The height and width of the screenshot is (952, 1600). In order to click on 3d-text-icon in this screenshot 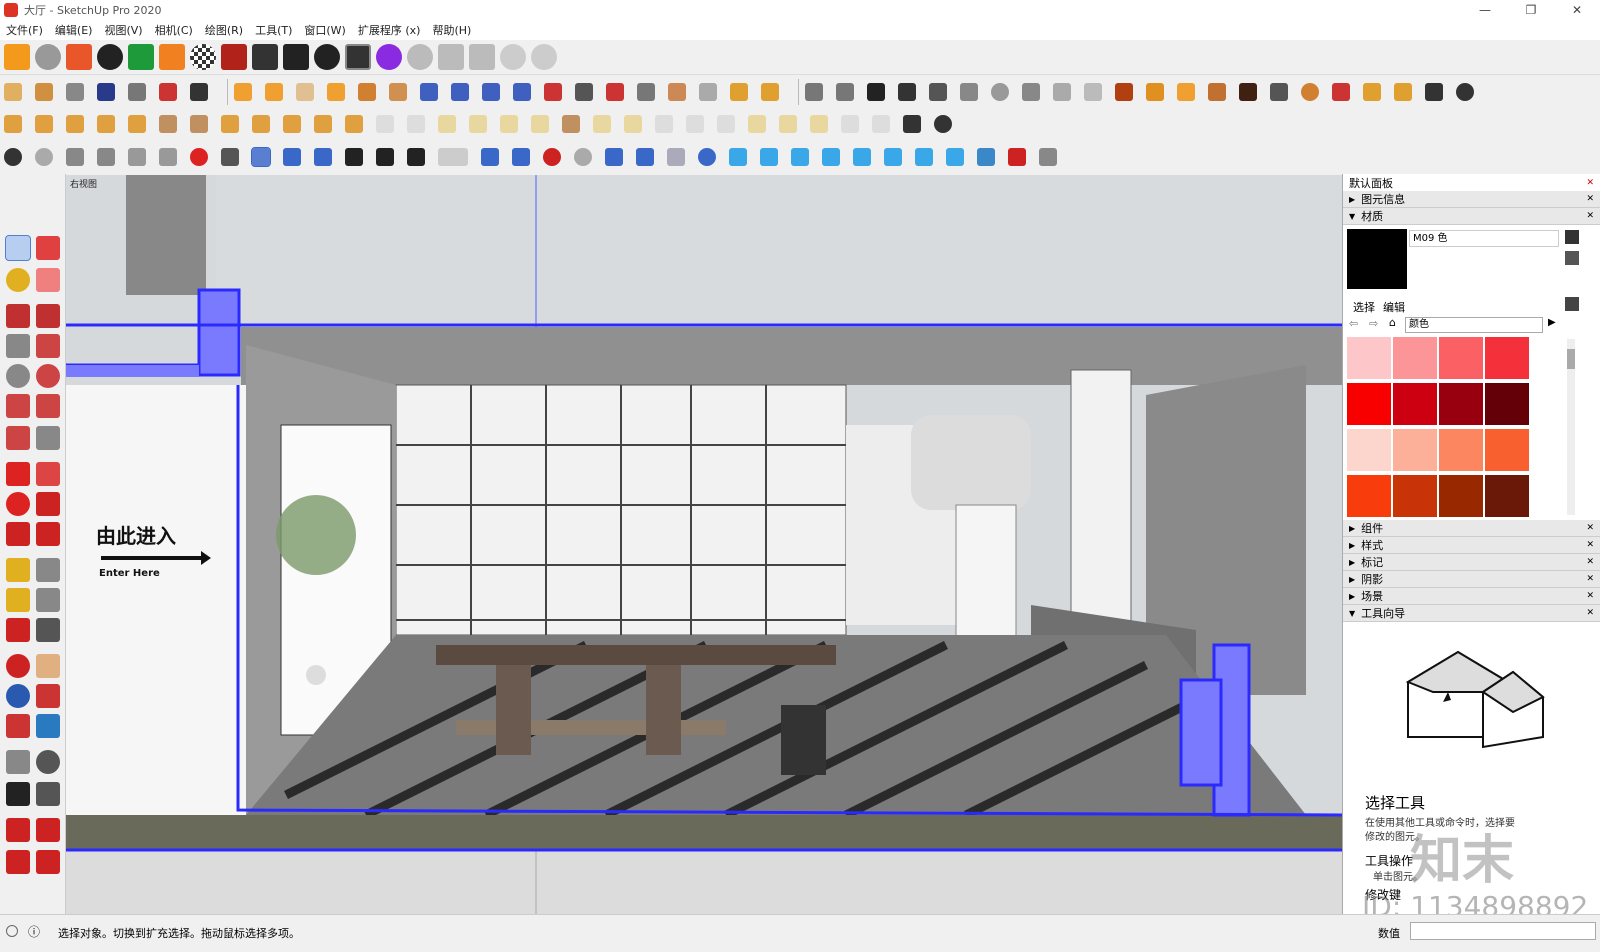, I will do `click(48, 630)`.